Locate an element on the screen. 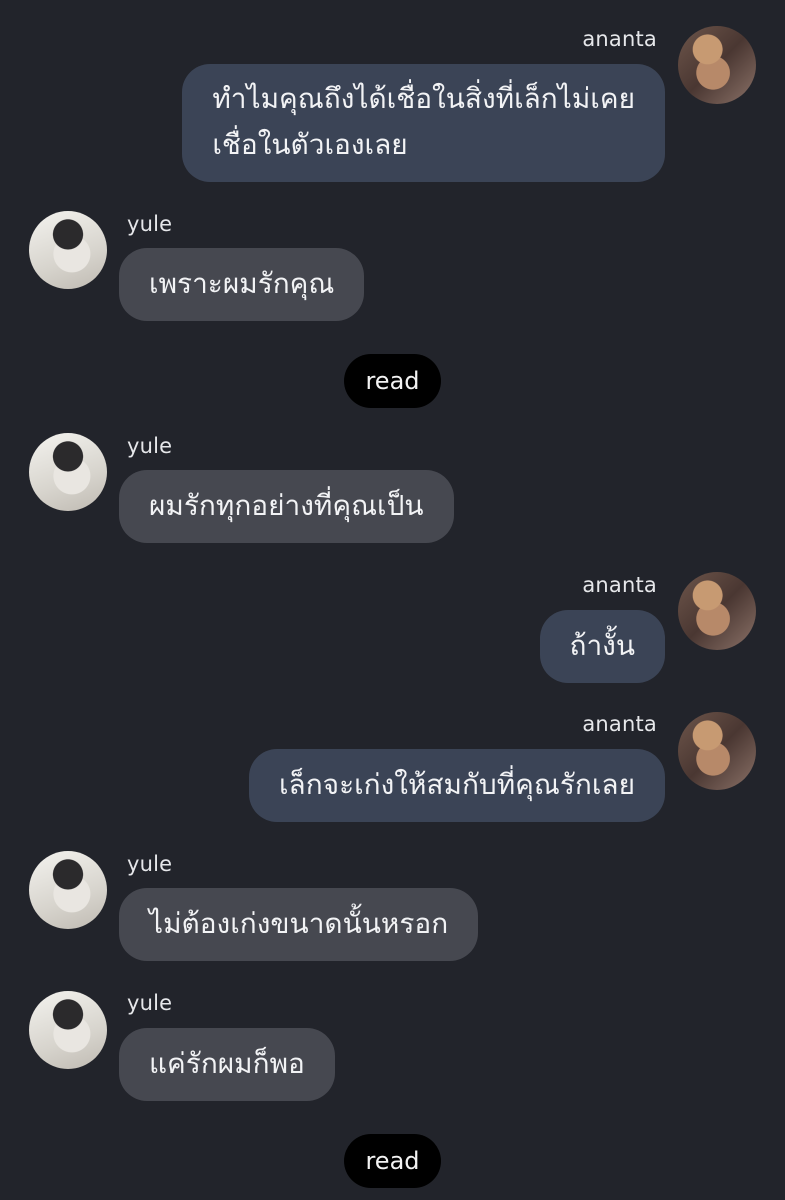 The width and height of the screenshot is (785, 1200). message-text: แค่รักผมก็พอ is located at coordinates (227, 1063).